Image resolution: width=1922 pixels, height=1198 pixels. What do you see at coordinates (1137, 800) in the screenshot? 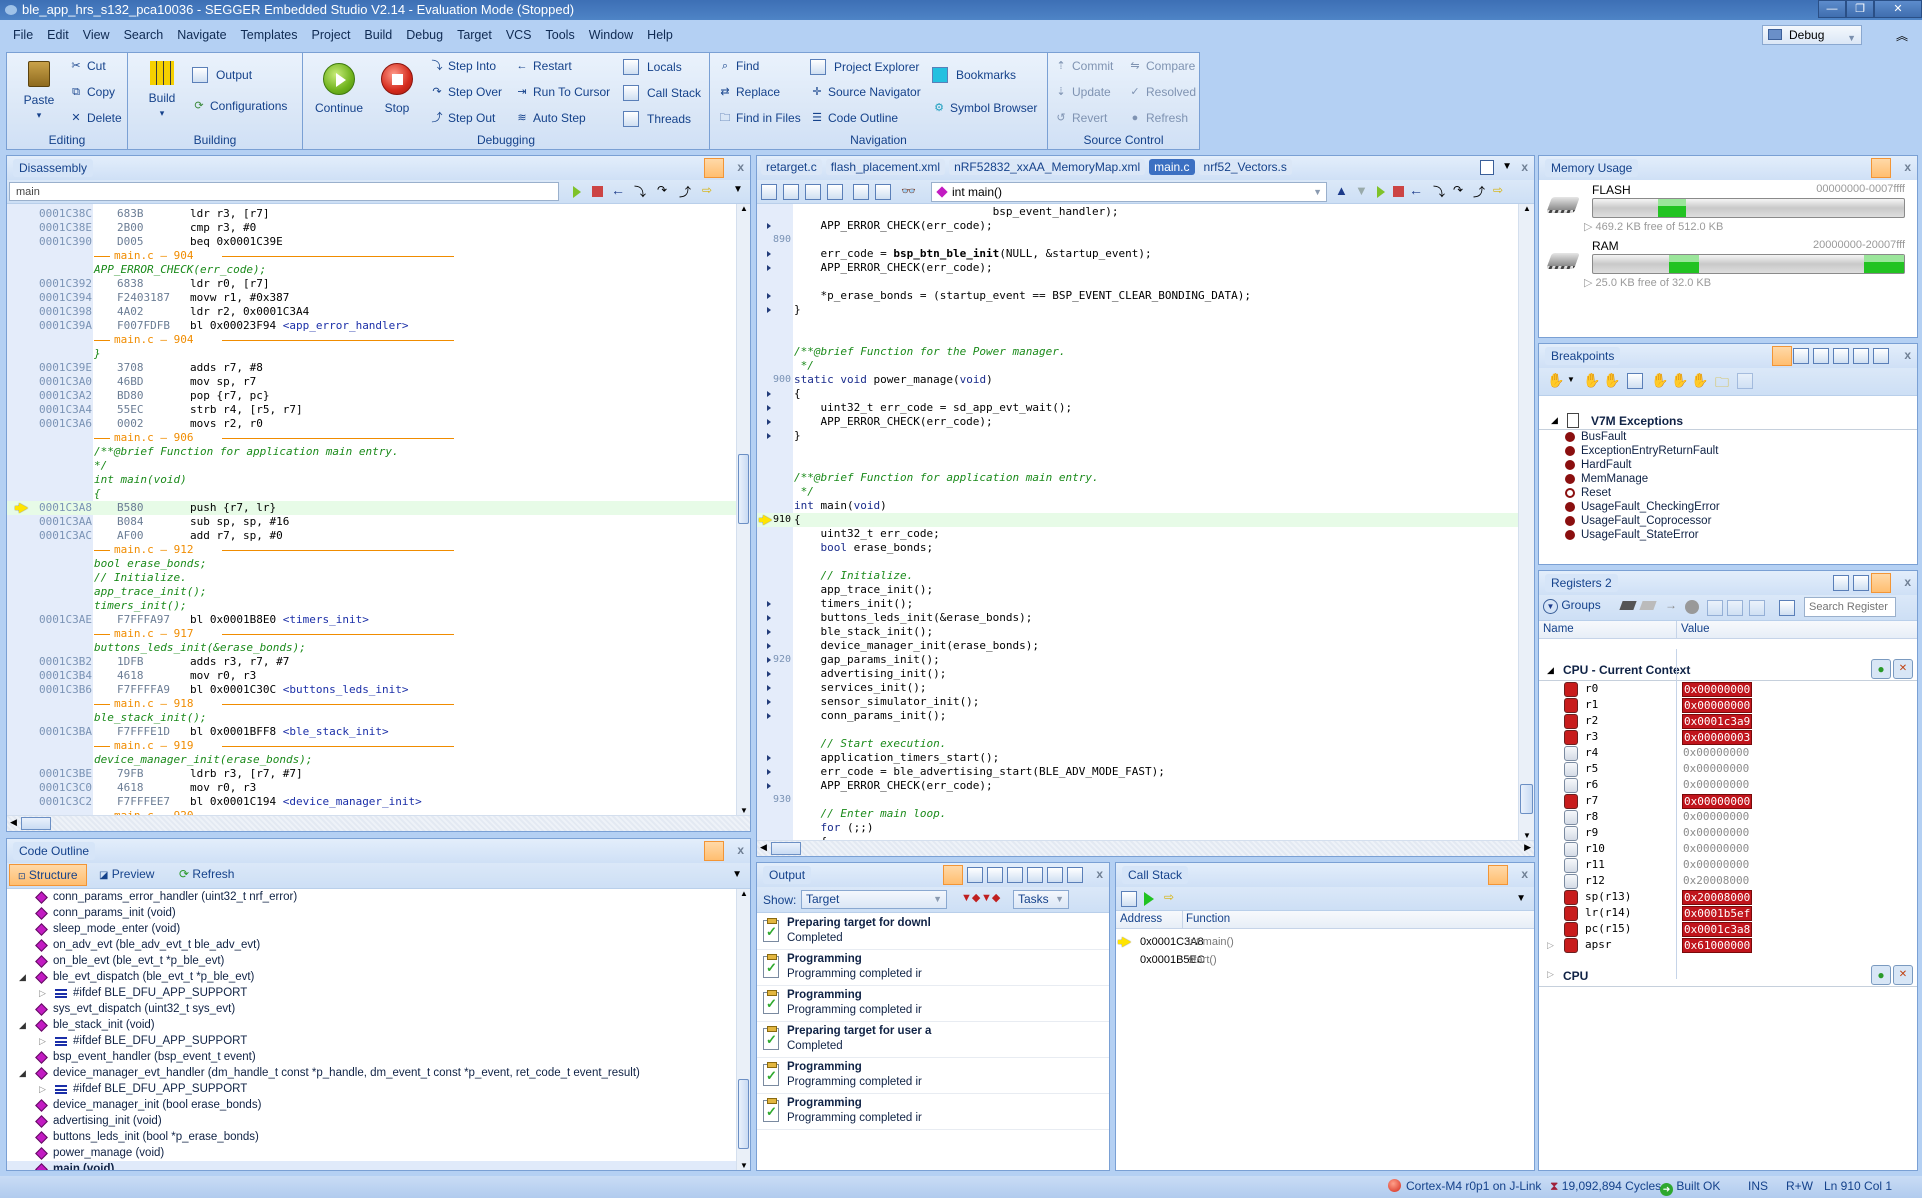
I see `code-line: 930` at bounding box center [1137, 800].